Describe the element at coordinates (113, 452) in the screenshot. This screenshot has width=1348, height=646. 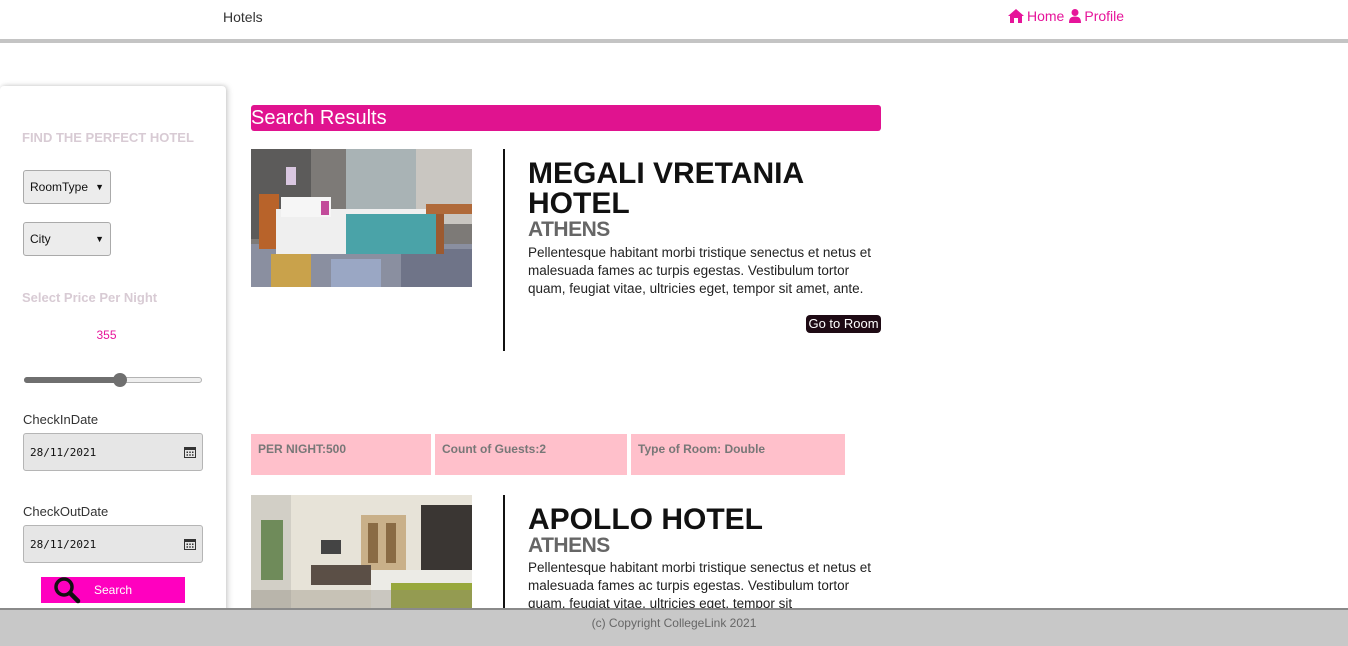
I see `checkin-date-input: 28/11/2021` at that location.